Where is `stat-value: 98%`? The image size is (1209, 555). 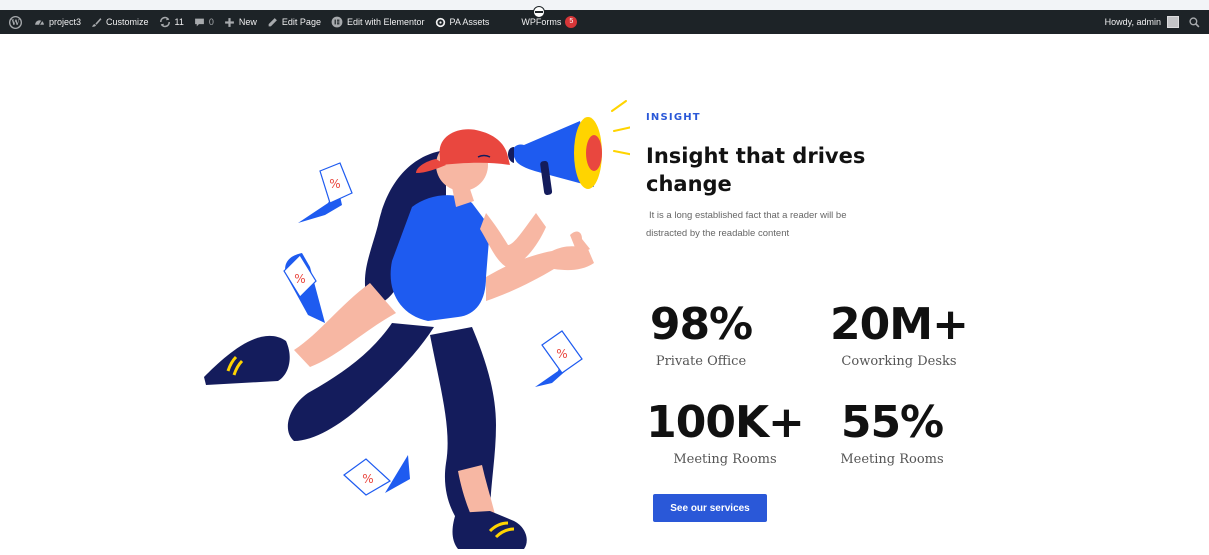
stat-value: 98% is located at coordinates (701, 324).